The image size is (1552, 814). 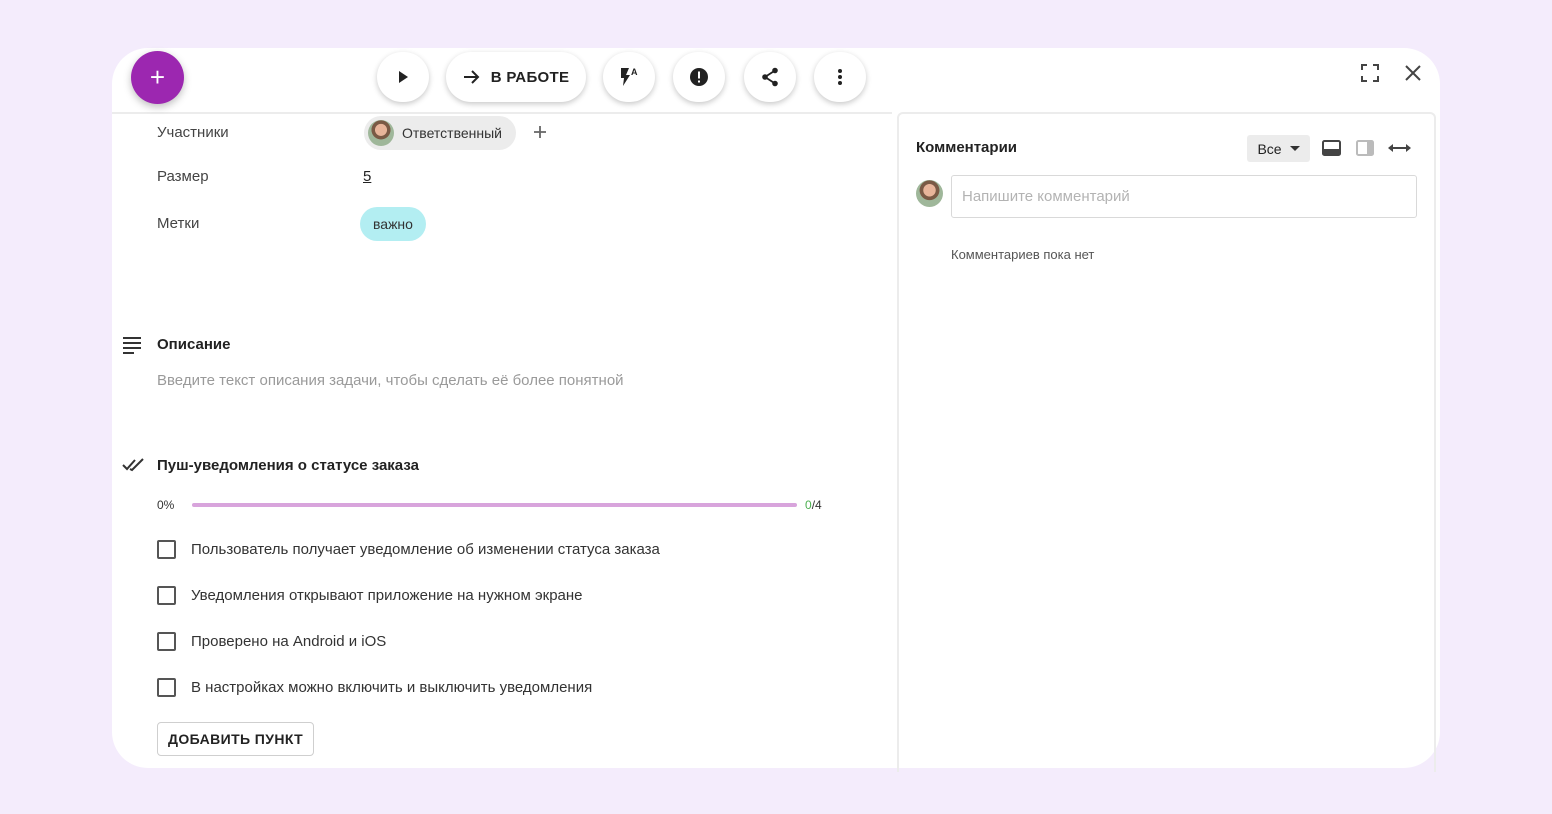 What do you see at coordinates (166, 505) in the screenshot?
I see `checklist-percent: 0%` at bounding box center [166, 505].